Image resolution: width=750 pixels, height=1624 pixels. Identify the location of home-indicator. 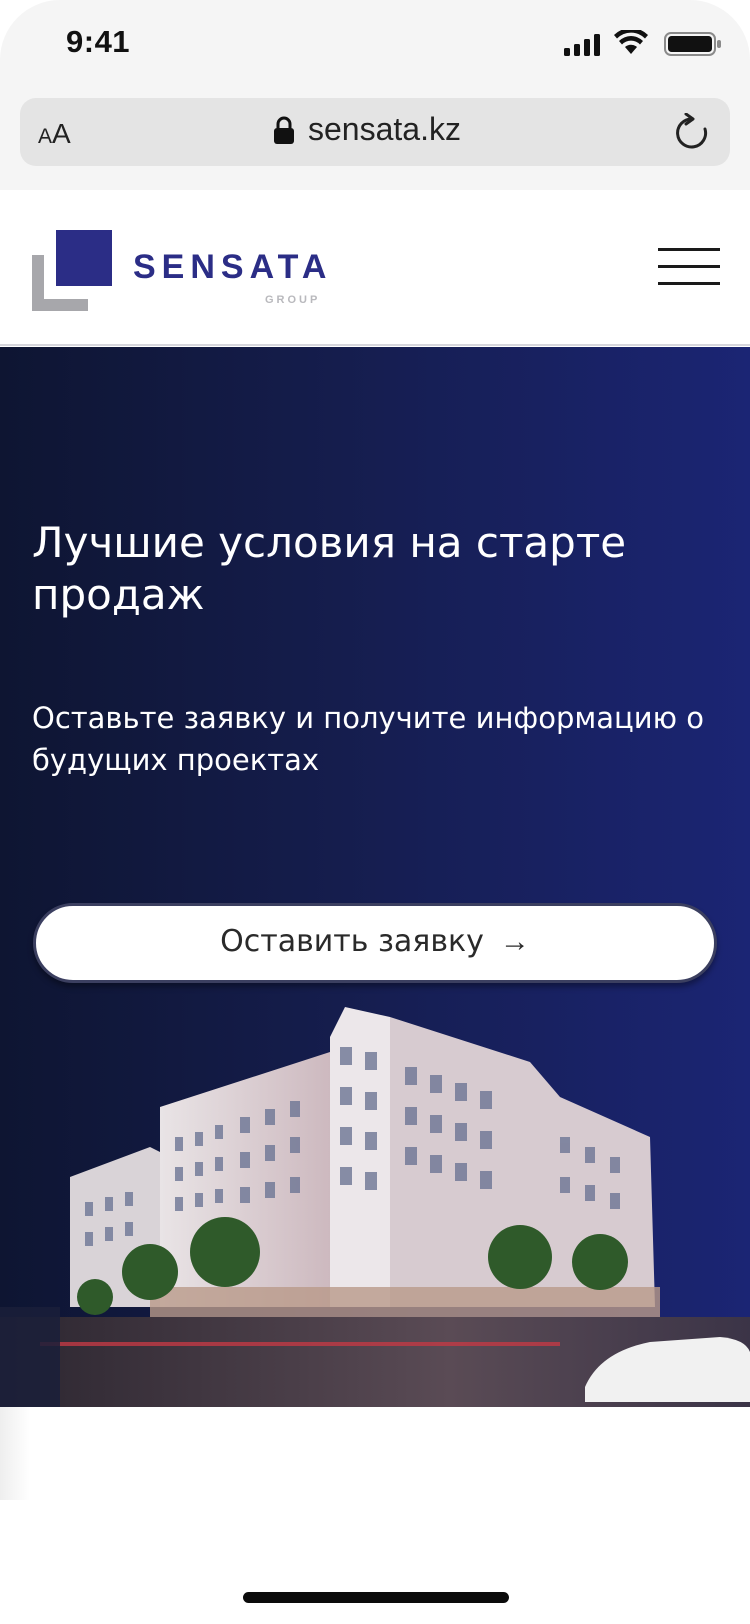
(376, 1597).